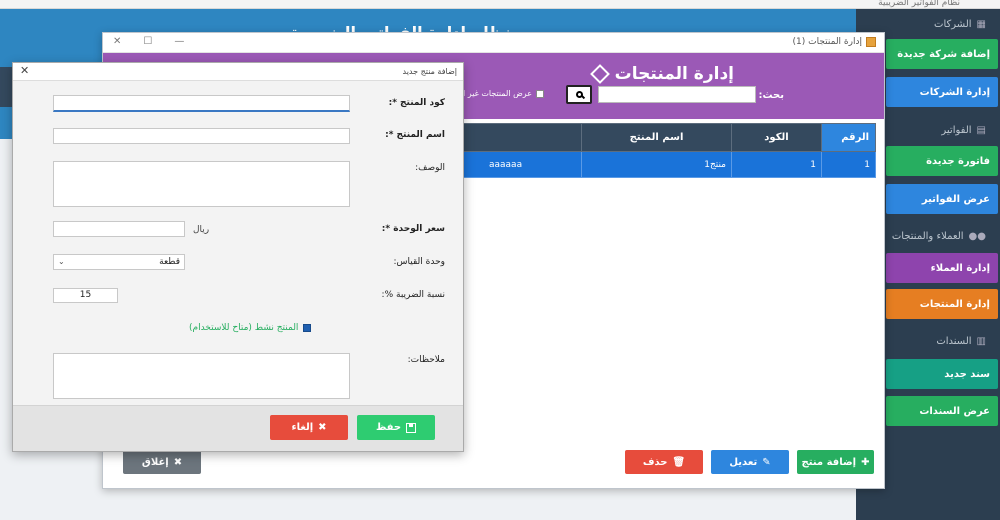  What do you see at coordinates (677, 94) in the screenshot?
I see `search-input` at bounding box center [677, 94].